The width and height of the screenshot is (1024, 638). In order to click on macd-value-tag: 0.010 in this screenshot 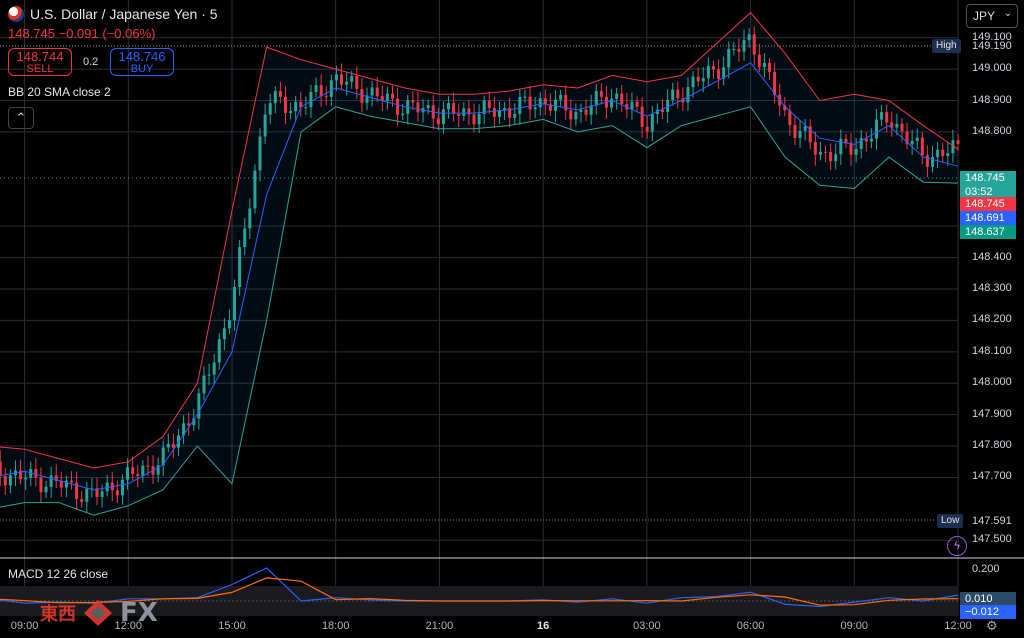, I will do `click(988, 599)`.